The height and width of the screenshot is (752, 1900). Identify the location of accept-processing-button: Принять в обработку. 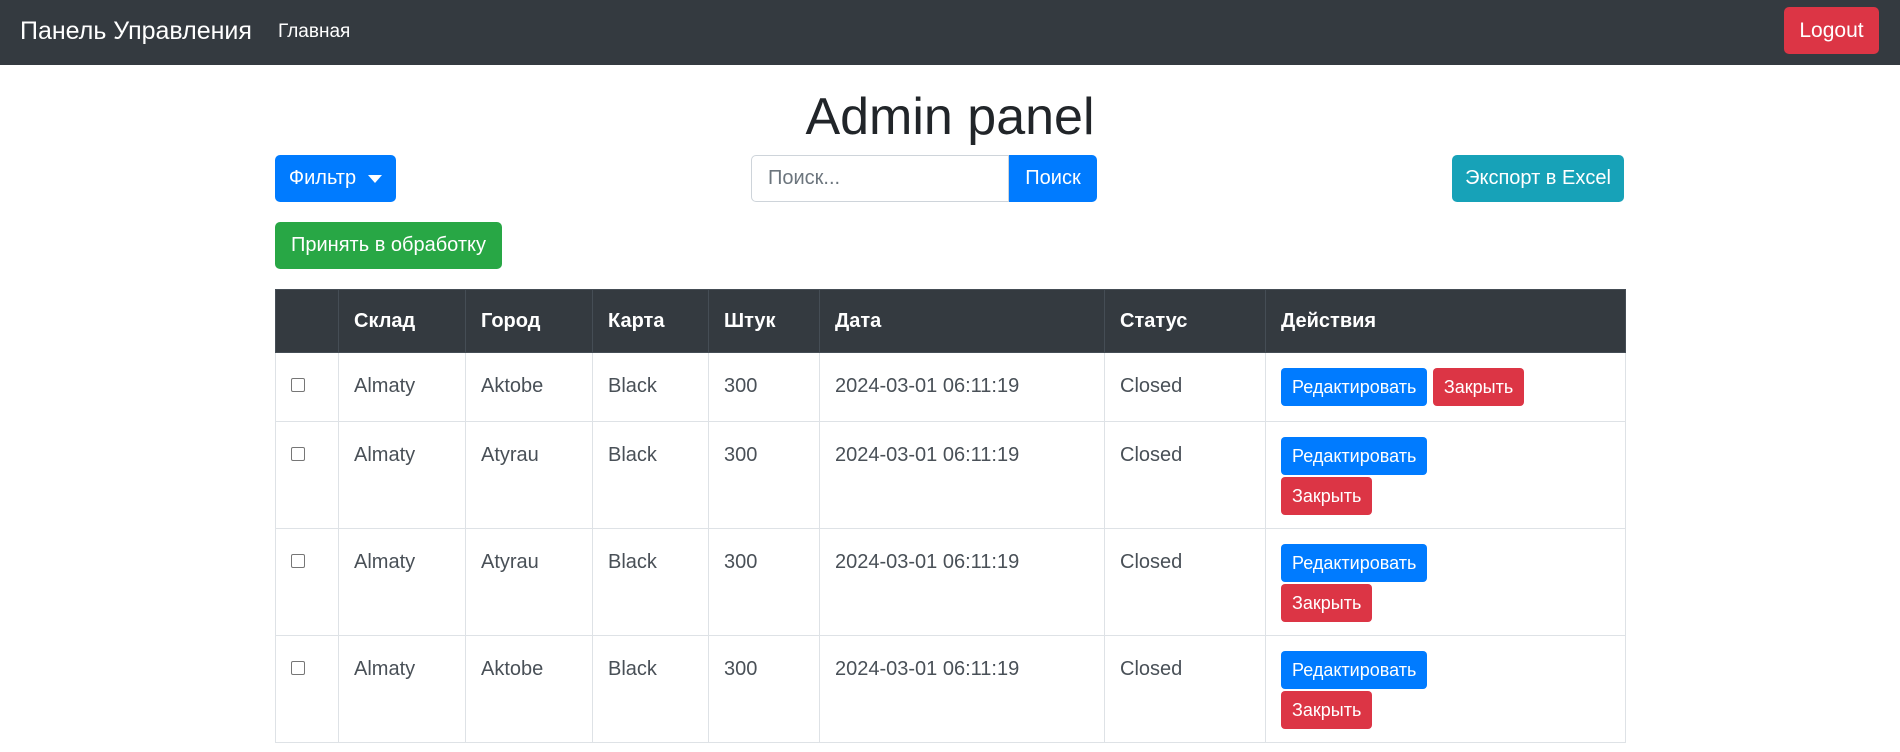
(388, 245).